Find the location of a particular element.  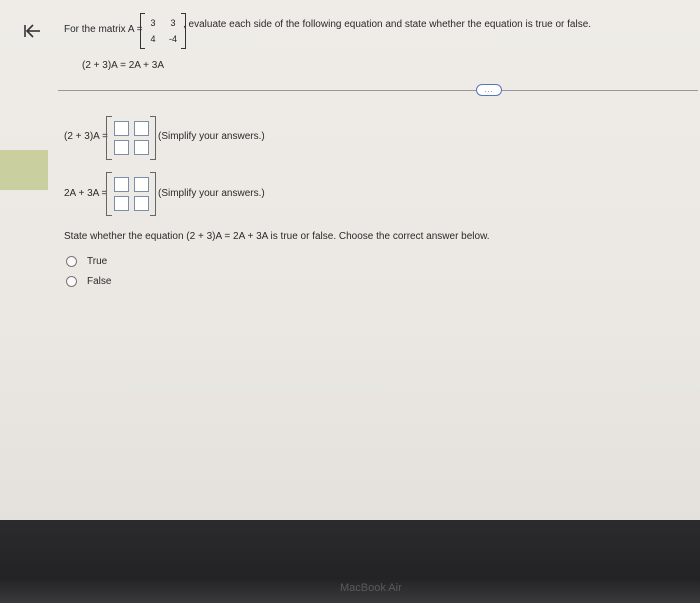

equation-text: (2 + 3)A = 2A + 3A is located at coordinates (123, 65).